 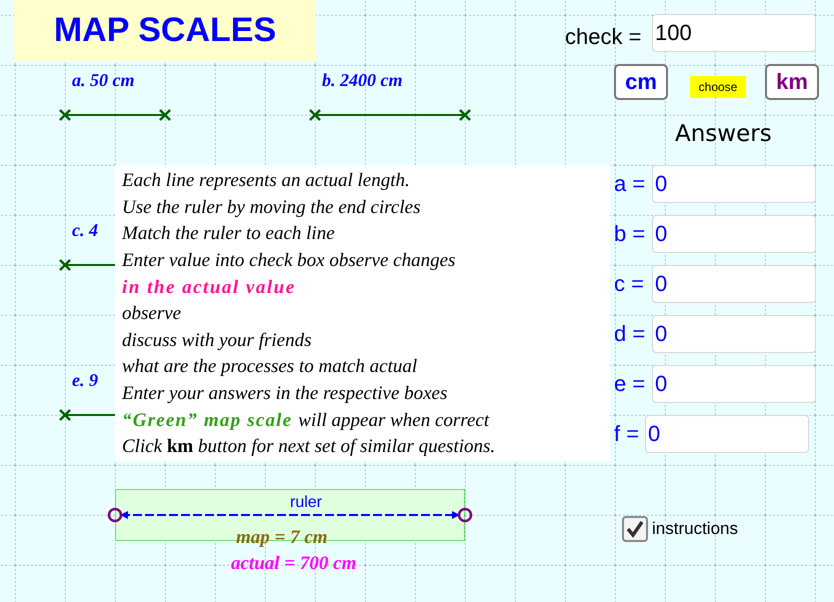 What do you see at coordinates (165, 30) in the screenshot?
I see `title: MAP SCALES` at bounding box center [165, 30].